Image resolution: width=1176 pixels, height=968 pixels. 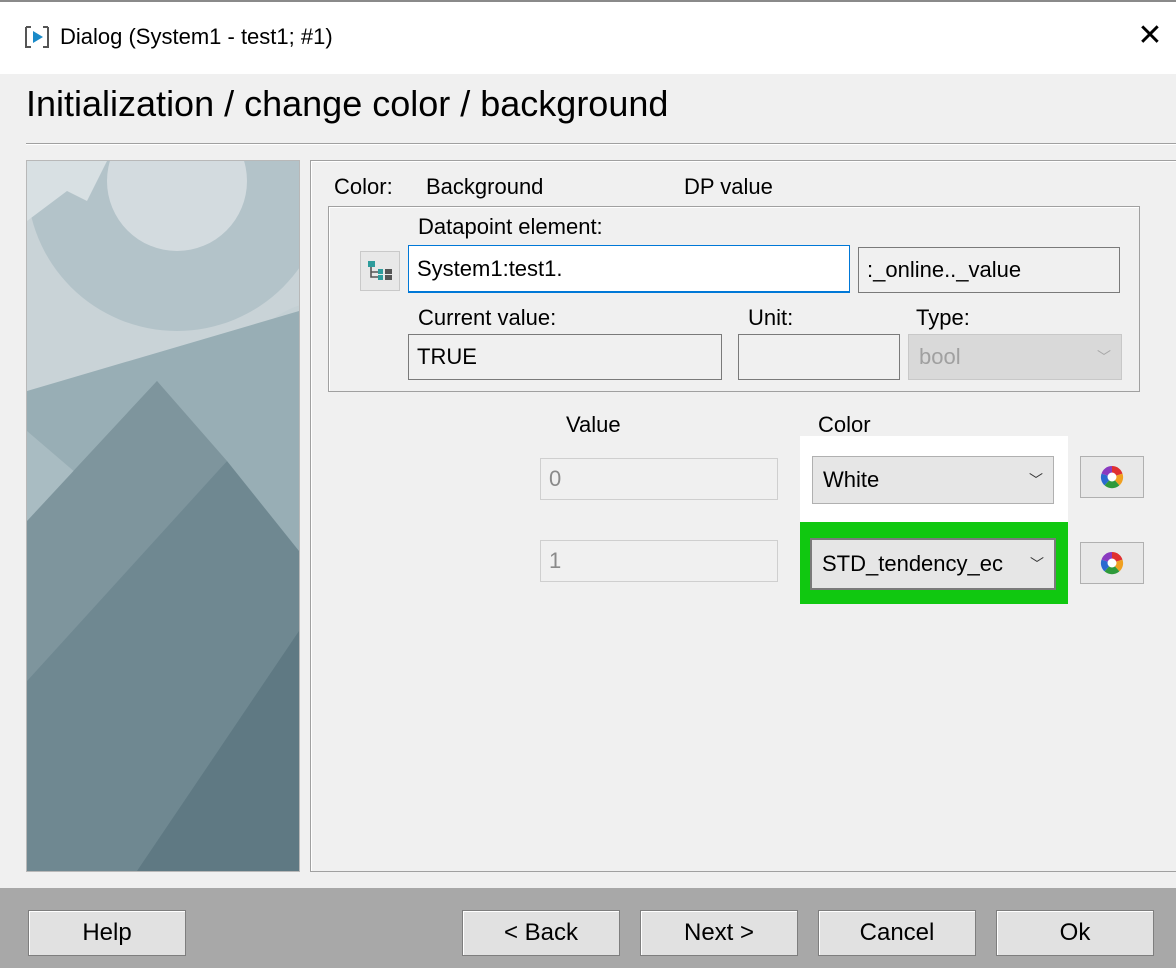 What do you see at coordinates (485, 186) in the screenshot?
I see `color-target-label: Background` at bounding box center [485, 186].